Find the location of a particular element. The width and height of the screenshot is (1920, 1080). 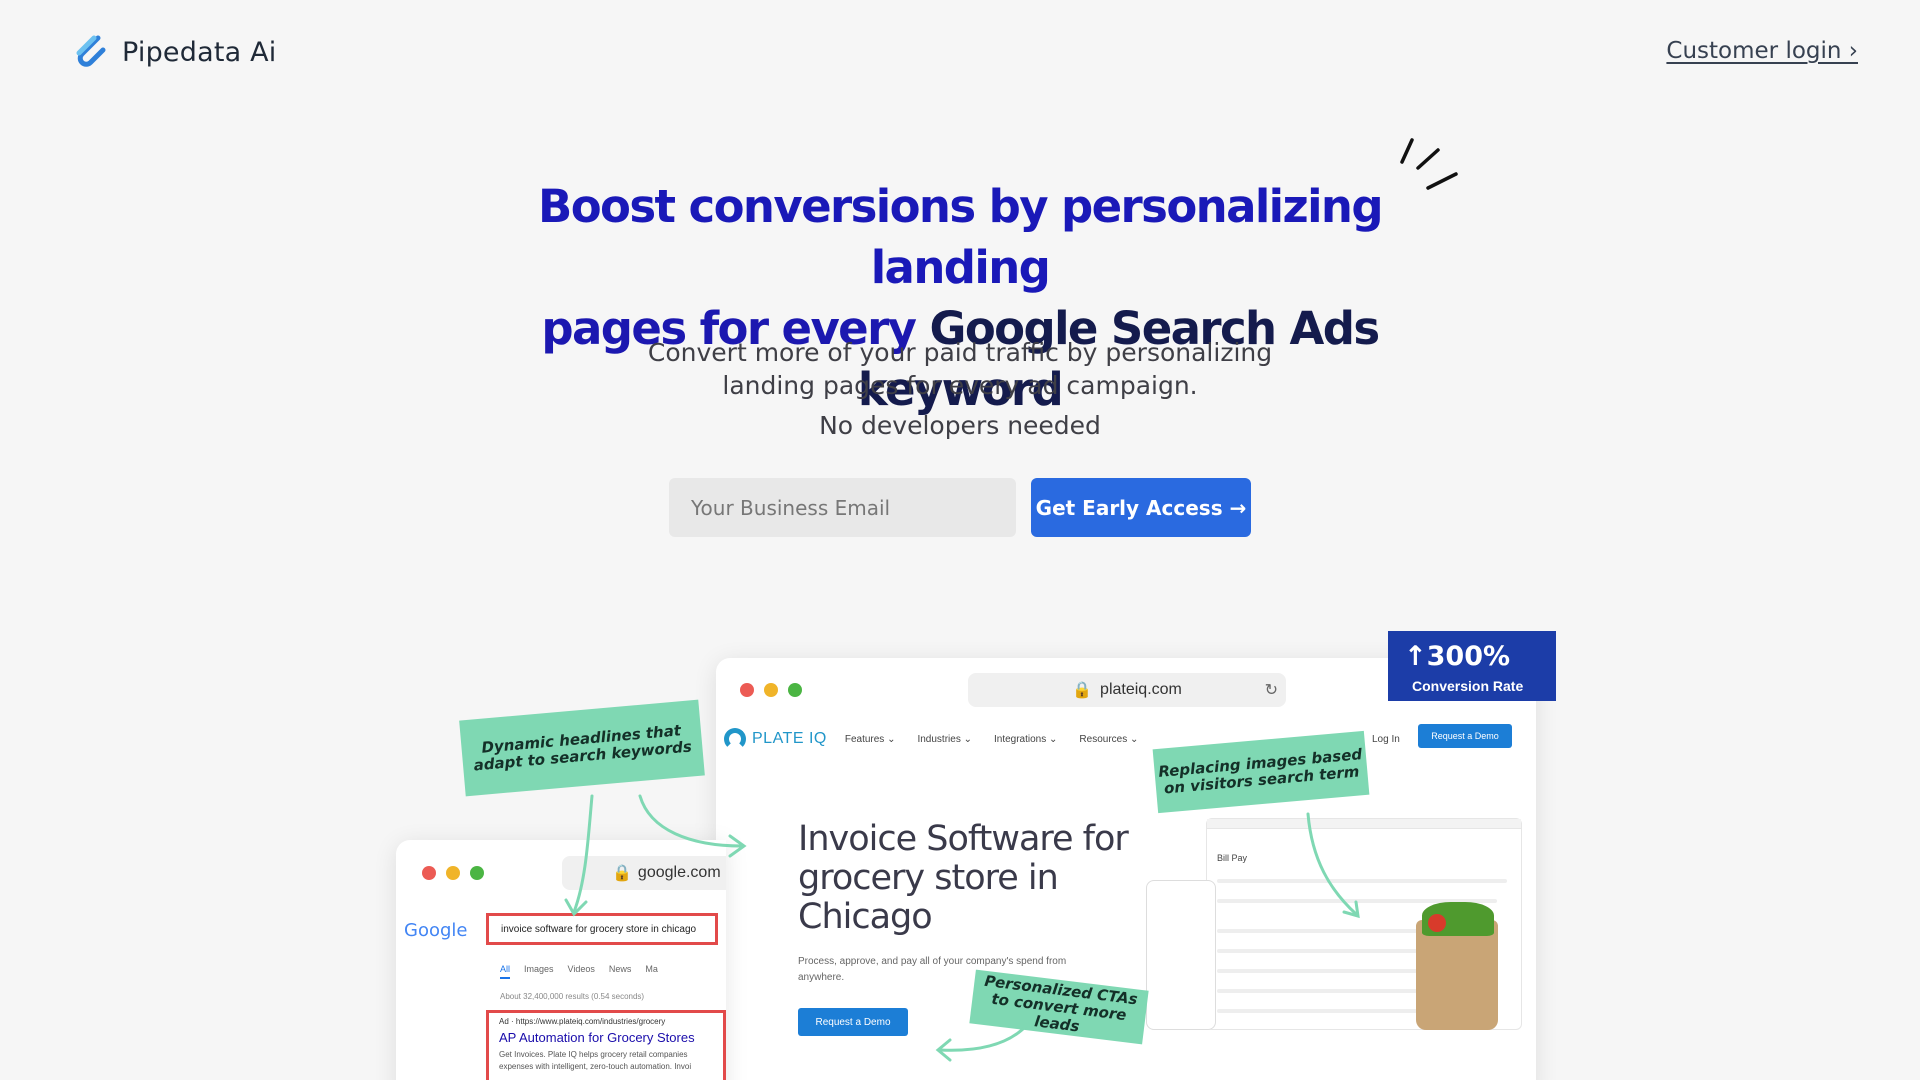

hero-tagline: No developers needed is located at coordinates (960, 425).